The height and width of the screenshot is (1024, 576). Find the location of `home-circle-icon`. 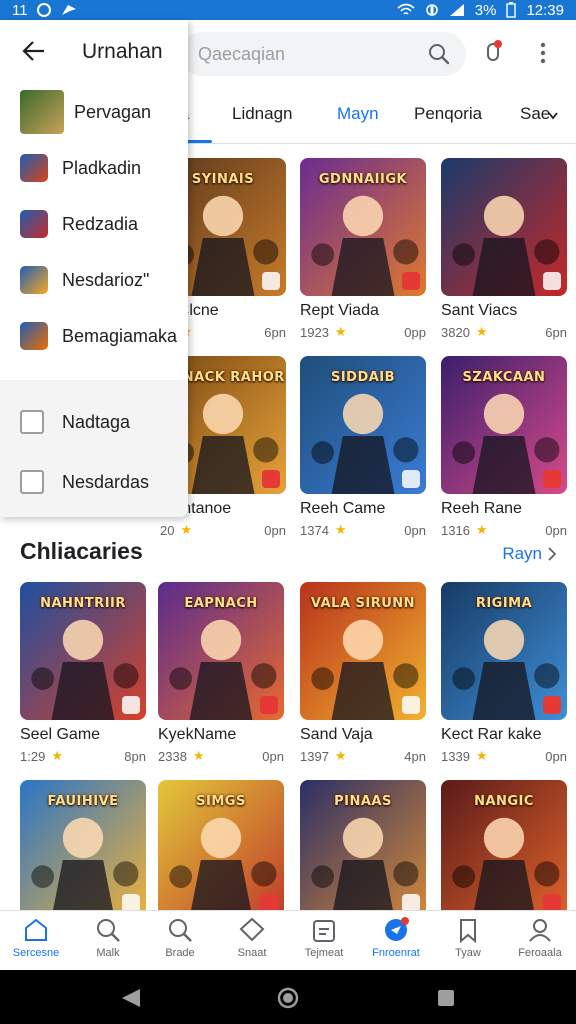

home-circle-icon is located at coordinates (288, 998).